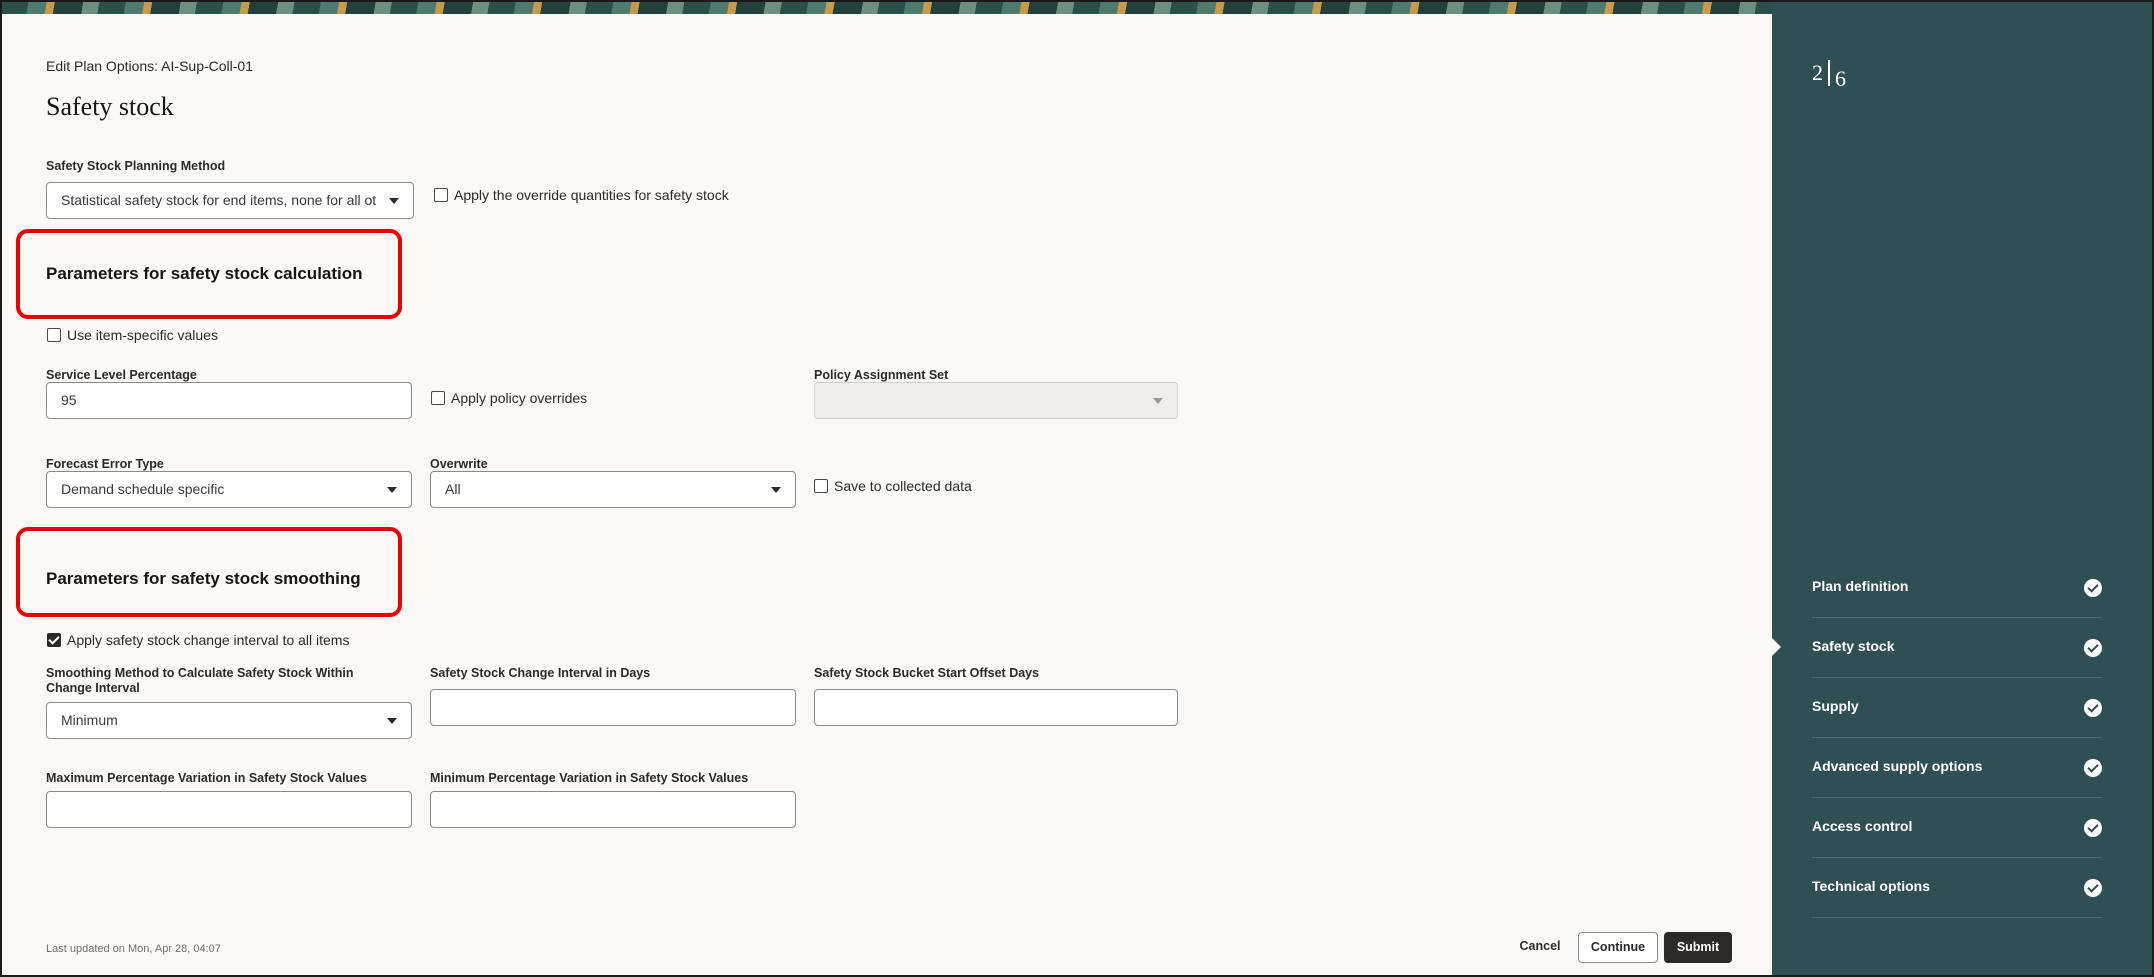 The height and width of the screenshot is (977, 2154). I want to click on overwrite-select: All, so click(613, 489).